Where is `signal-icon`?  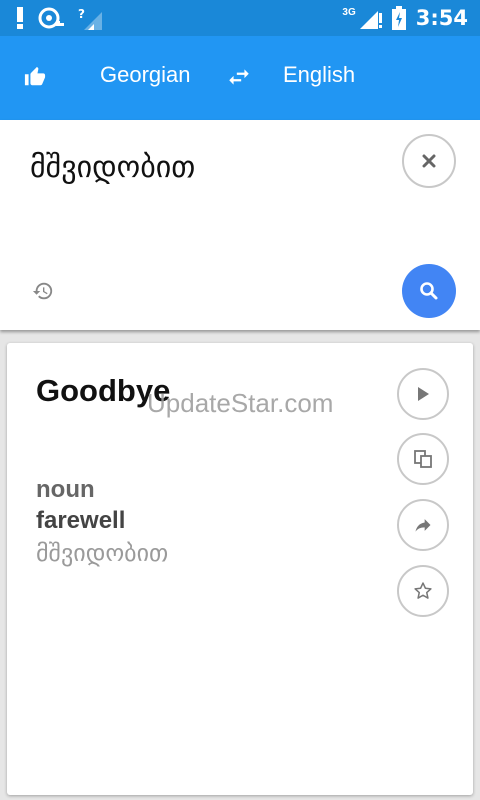
signal-icon is located at coordinates (370, 18).